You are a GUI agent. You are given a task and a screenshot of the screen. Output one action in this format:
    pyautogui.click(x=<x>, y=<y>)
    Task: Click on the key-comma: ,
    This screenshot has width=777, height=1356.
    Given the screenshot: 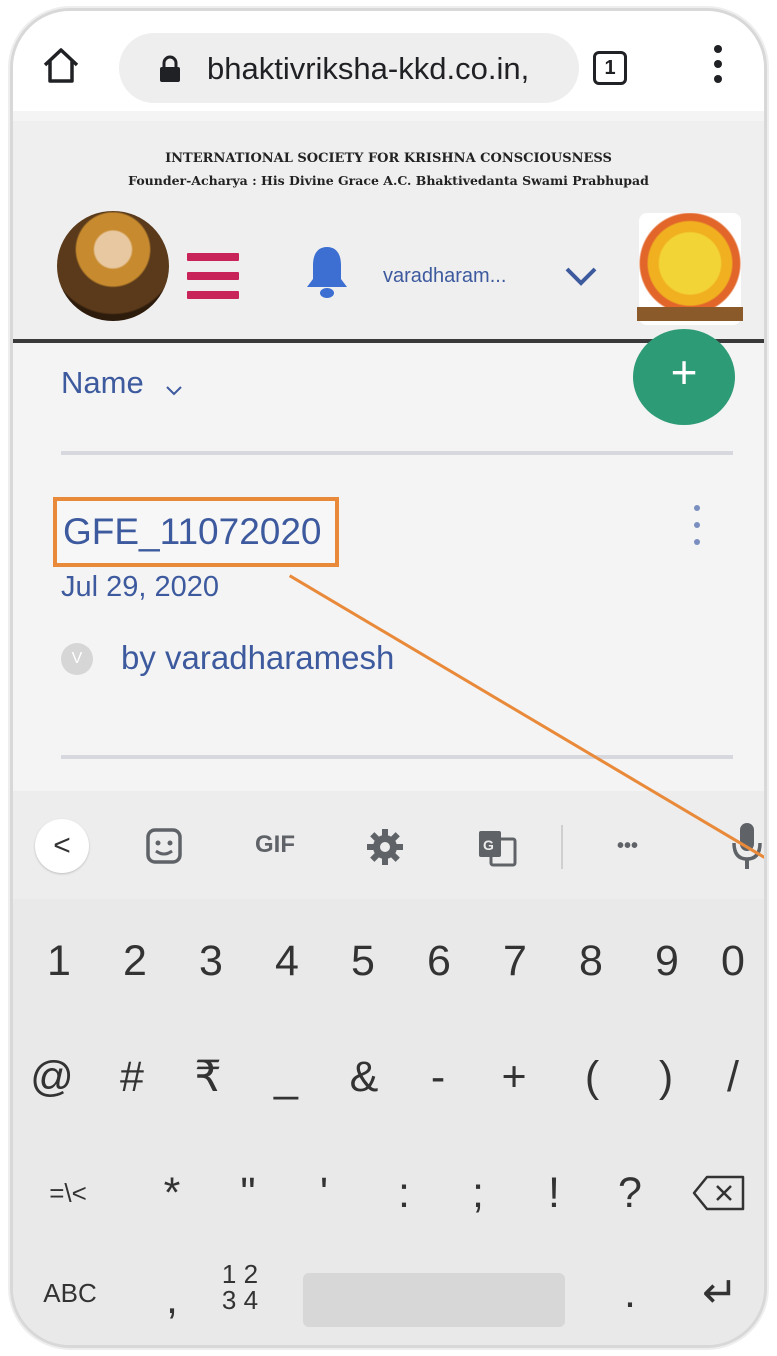 What is the action you would take?
    pyautogui.click(x=172, y=1297)
    